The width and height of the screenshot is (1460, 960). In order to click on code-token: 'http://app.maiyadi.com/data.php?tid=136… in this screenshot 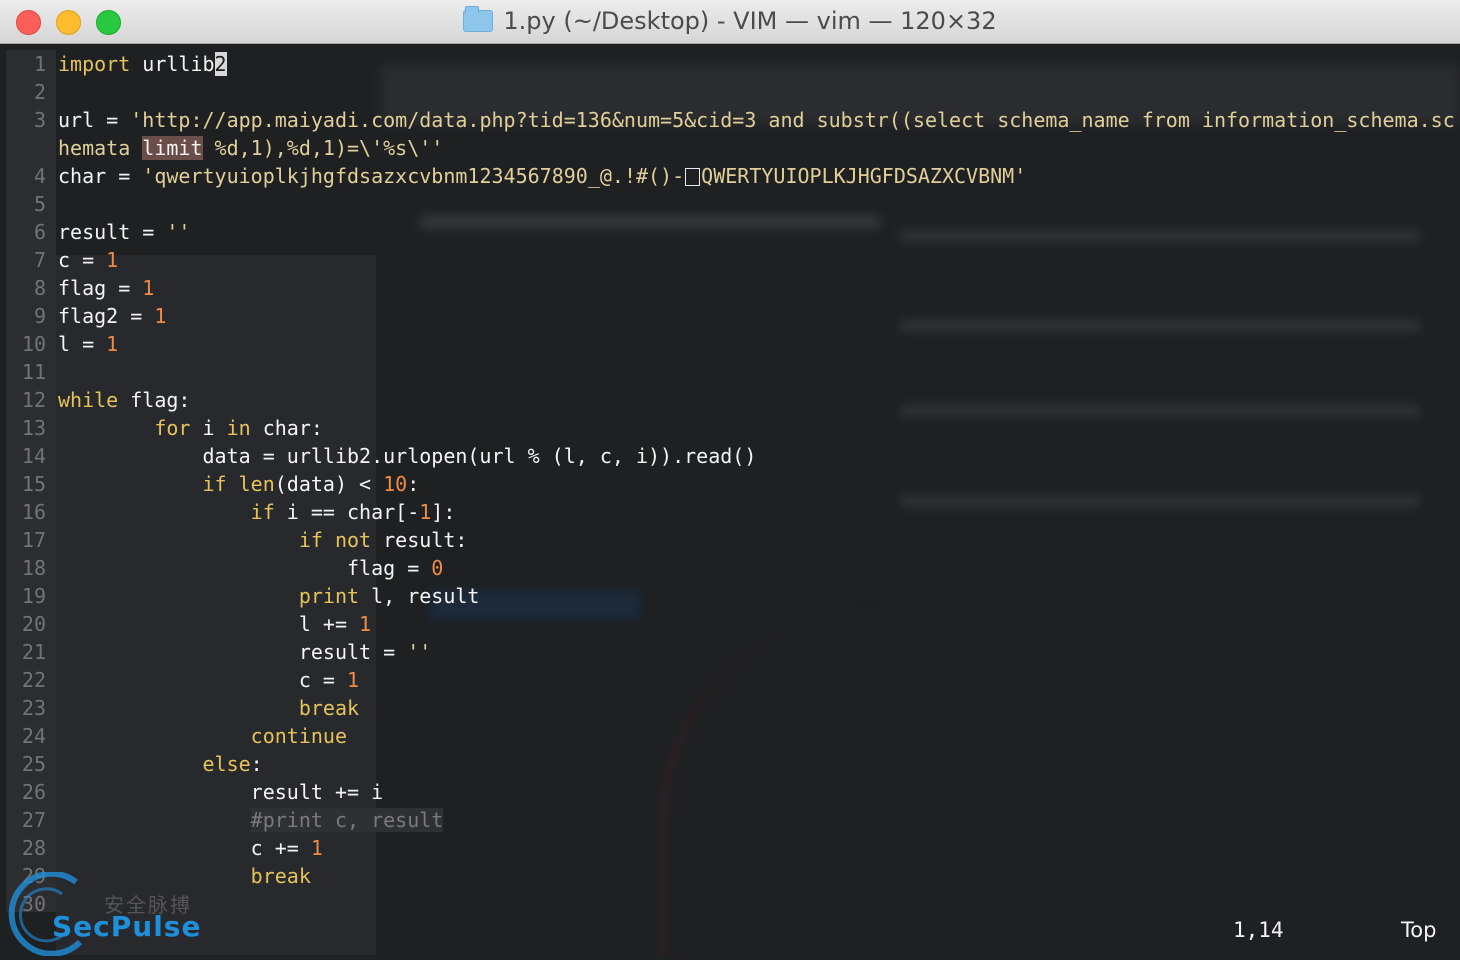, I will do `click(792, 120)`.